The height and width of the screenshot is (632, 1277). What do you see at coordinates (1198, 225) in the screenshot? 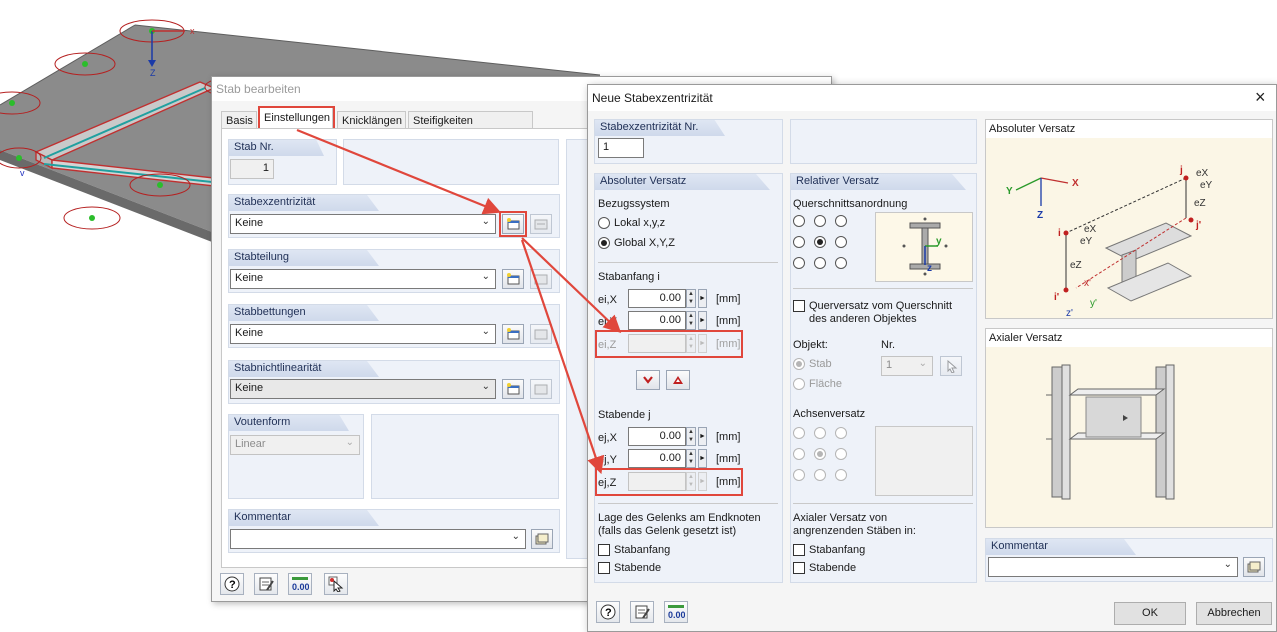
I see `fig-j-prime: j'` at bounding box center [1198, 225].